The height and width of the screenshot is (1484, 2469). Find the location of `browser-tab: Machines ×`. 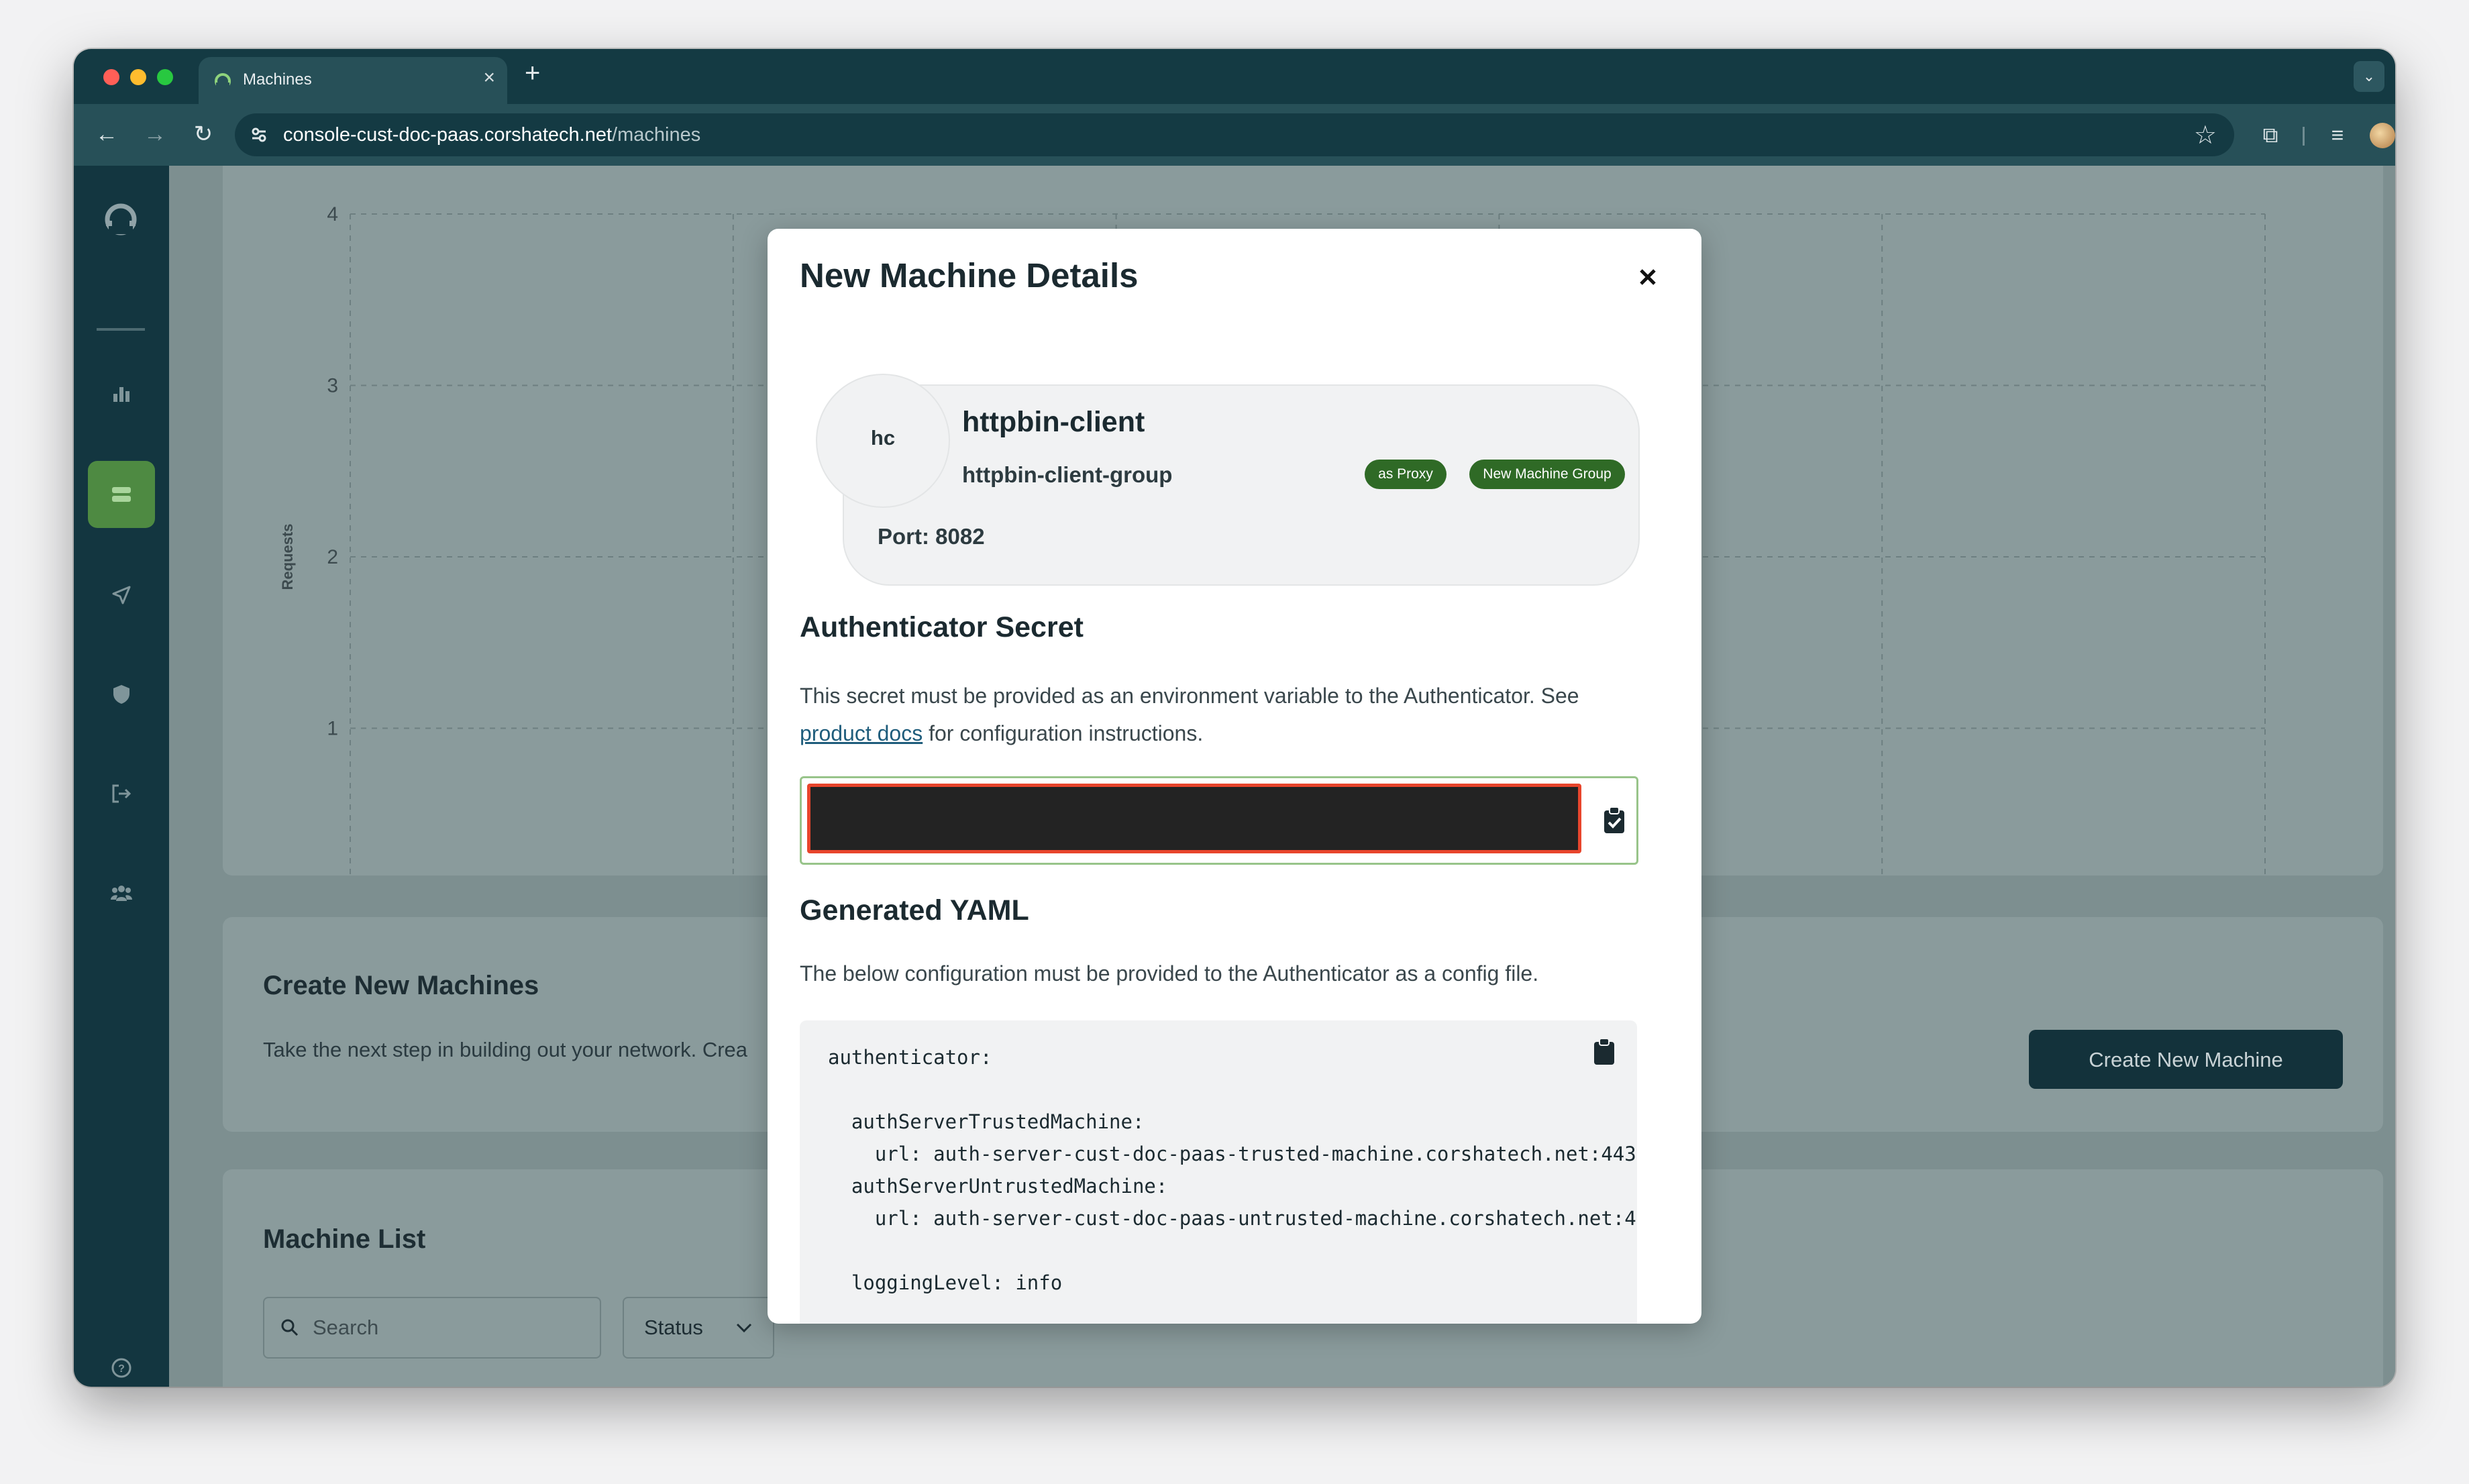

browser-tab: Machines × is located at coordinates (353, 80).